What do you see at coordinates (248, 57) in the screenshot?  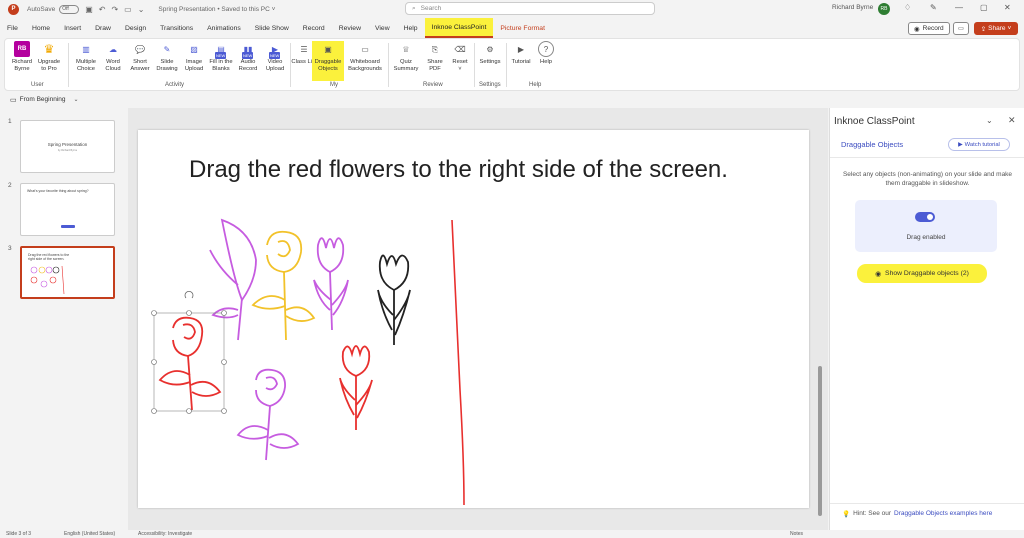 I see `audio-record-button: ▮▮ NEW Audio Record` at bounding box center [248, 57].